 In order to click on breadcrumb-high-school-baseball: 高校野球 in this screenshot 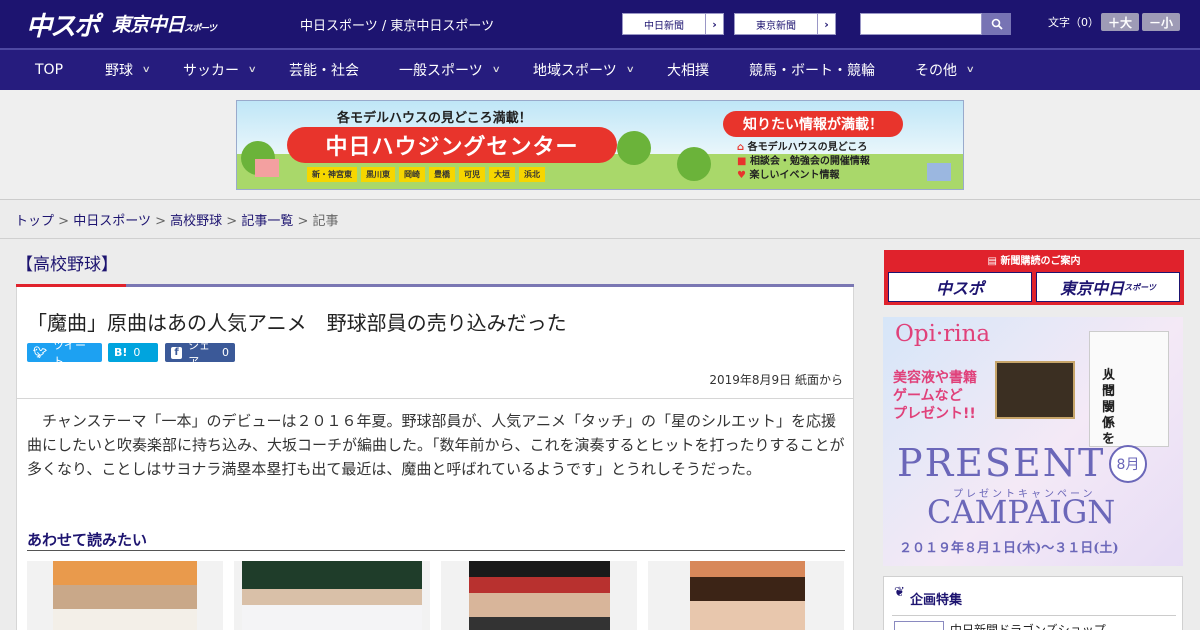, I will do `click(196, 221)`.